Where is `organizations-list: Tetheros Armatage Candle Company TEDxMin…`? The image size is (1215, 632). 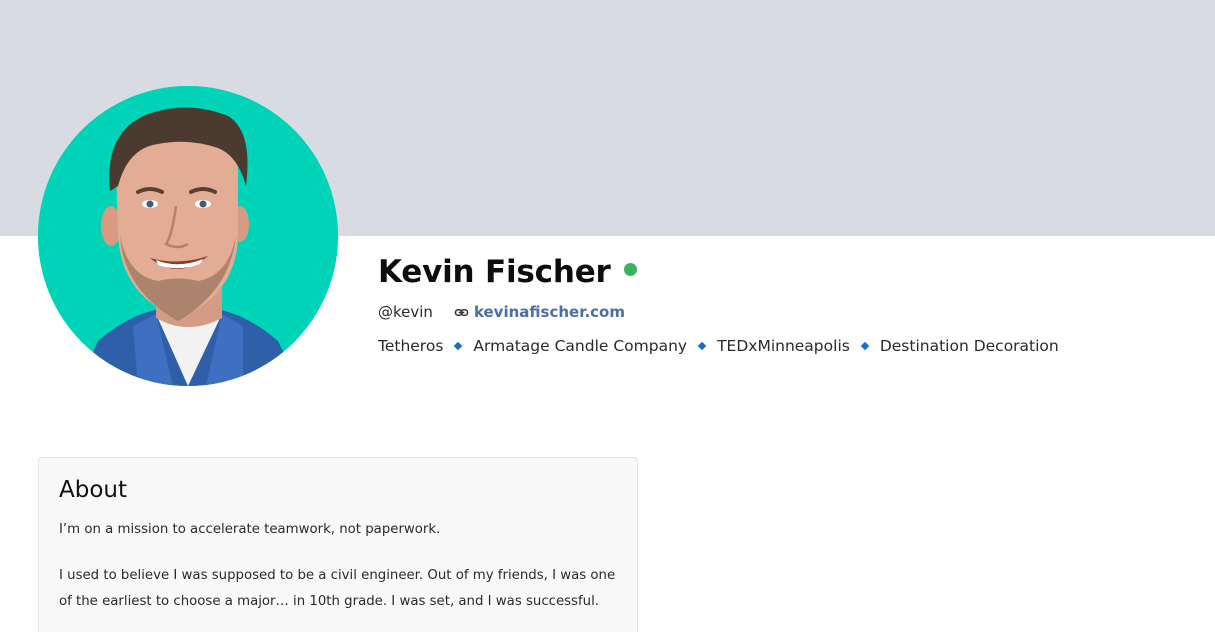 organizations-list: Tetheros Armatage Candle Company TEDxMin… is located at coordinates (718, 346).